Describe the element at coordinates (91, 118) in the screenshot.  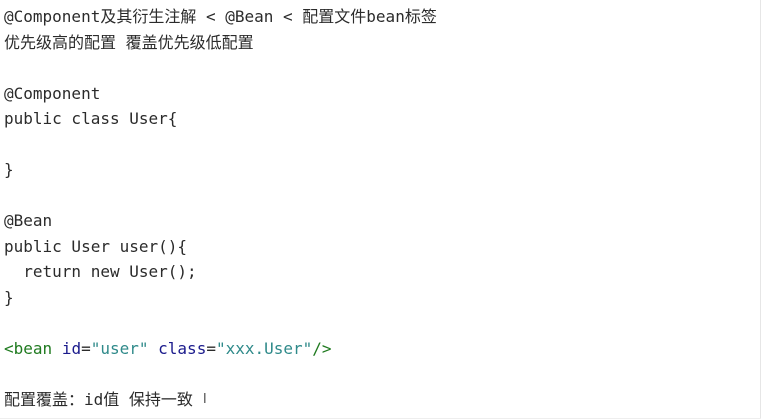
I see `code-class-declaration: public class User{` at that location.